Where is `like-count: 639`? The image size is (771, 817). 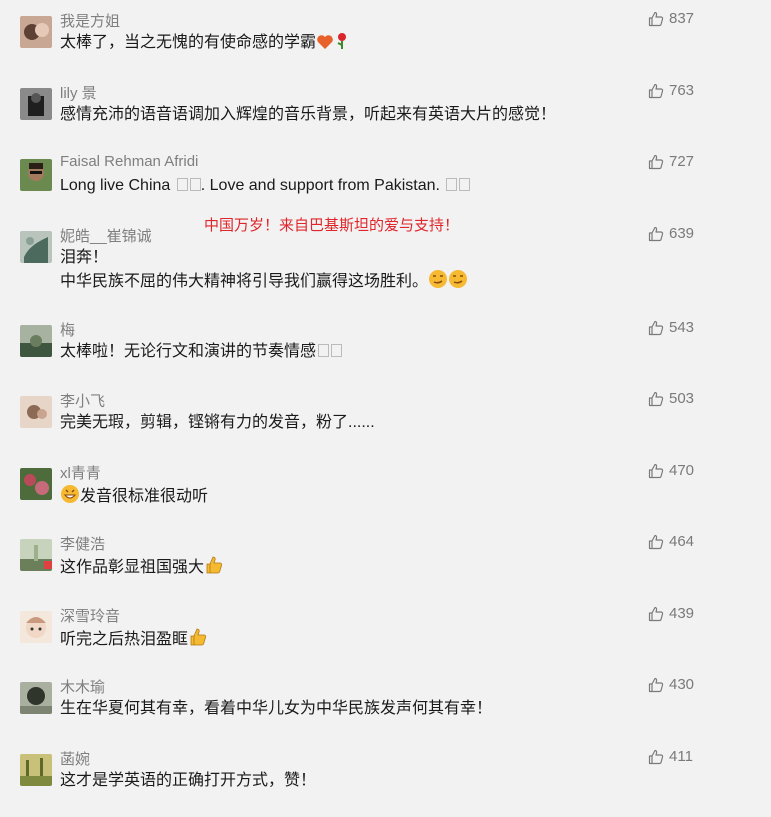 like-count: 639 is located at coordinates (682, 233).